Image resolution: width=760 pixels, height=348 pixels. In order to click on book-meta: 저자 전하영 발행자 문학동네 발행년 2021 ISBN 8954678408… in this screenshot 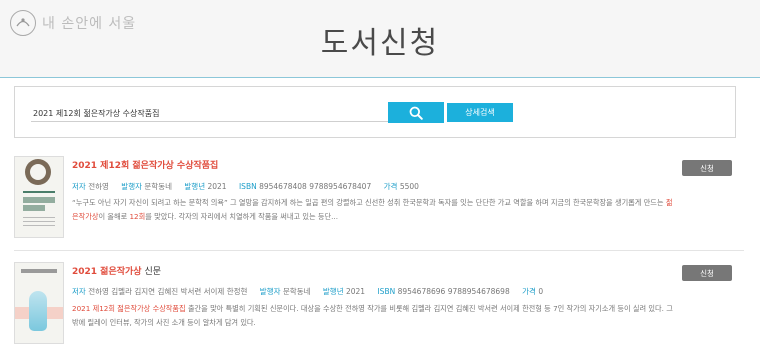, I will do `click(245, 186)`.